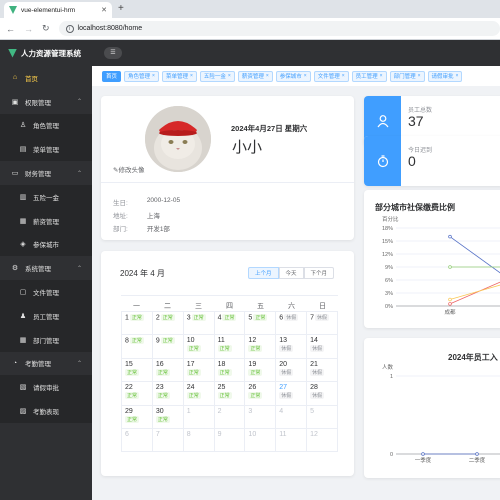  Describe the element at coordinates (128, 169) in the screenshot. I see `edit-avatar-link: ✎修改头像` at that location.